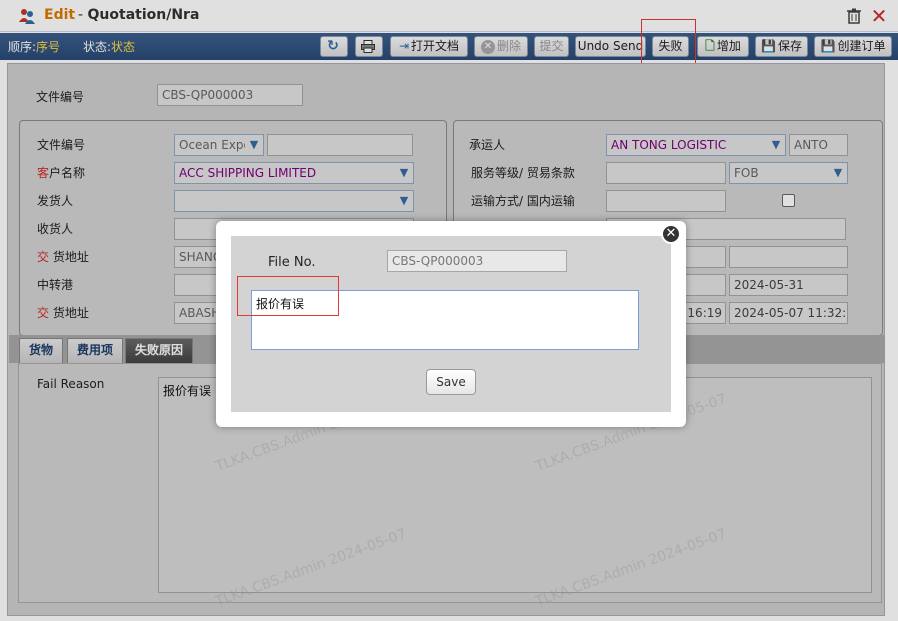 This screenshot has width=898, height=621. What do you see at coordinates (292, 262) in the screenshot?
I see `dialog-file-no-label: File No.` at bounding box center [292, 262].